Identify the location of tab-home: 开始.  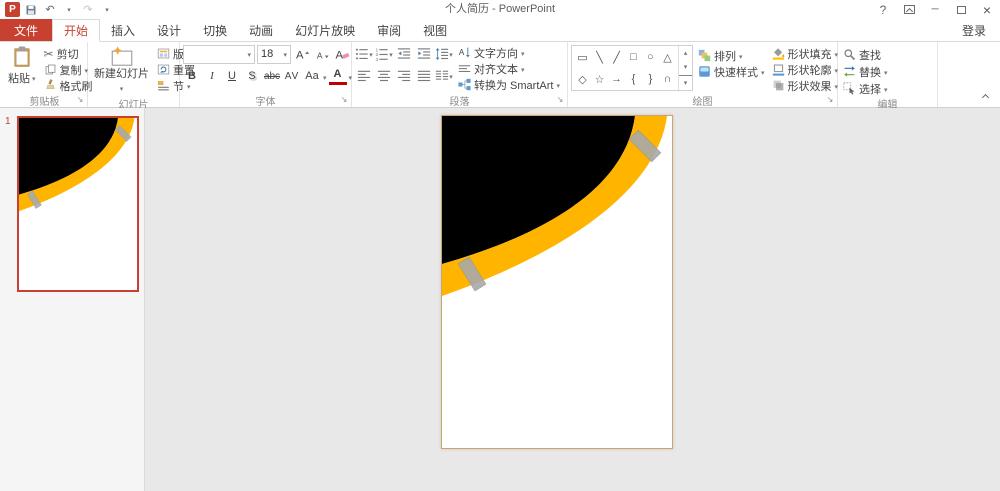
(76, 30).